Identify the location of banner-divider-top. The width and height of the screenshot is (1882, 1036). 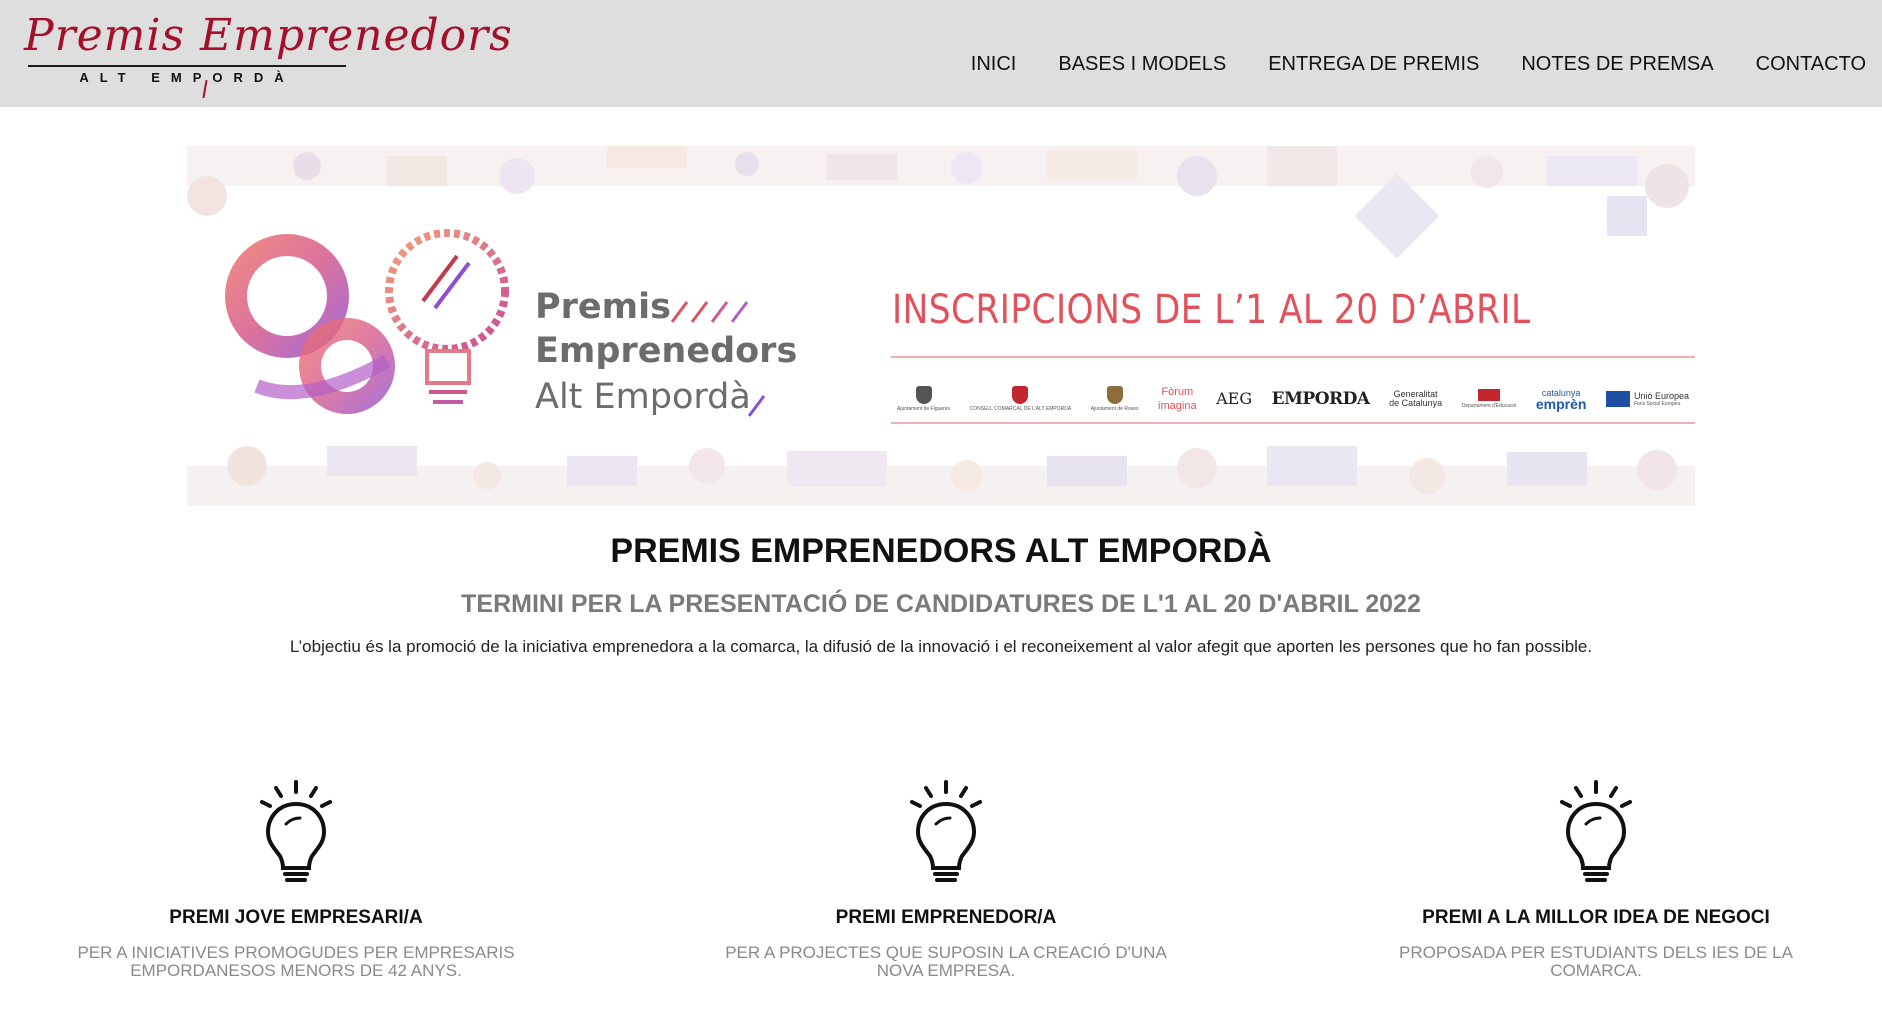
(1293, 357).